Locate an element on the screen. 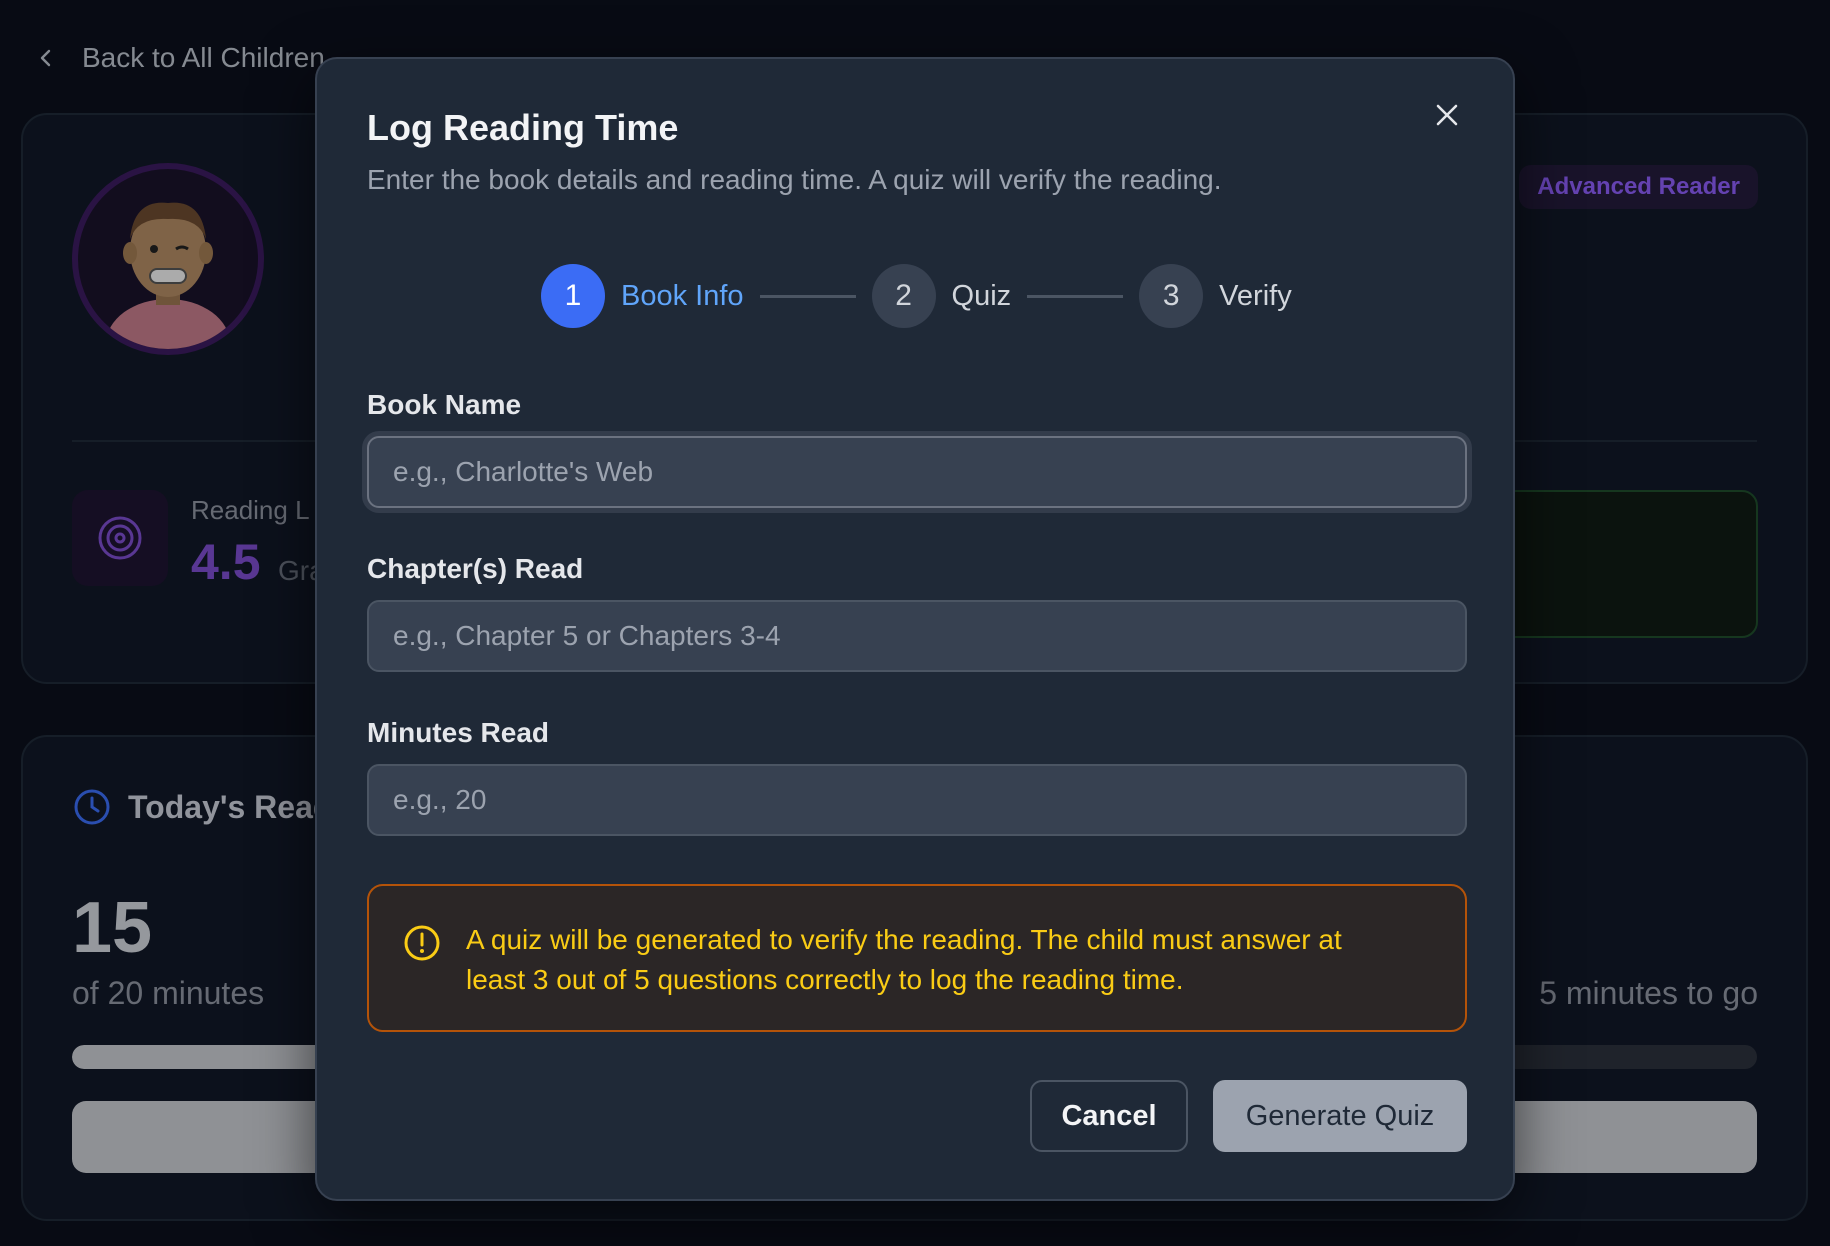 This screenshot has width=1830, height=1246. close-button is located at coordinates (1447, 115).